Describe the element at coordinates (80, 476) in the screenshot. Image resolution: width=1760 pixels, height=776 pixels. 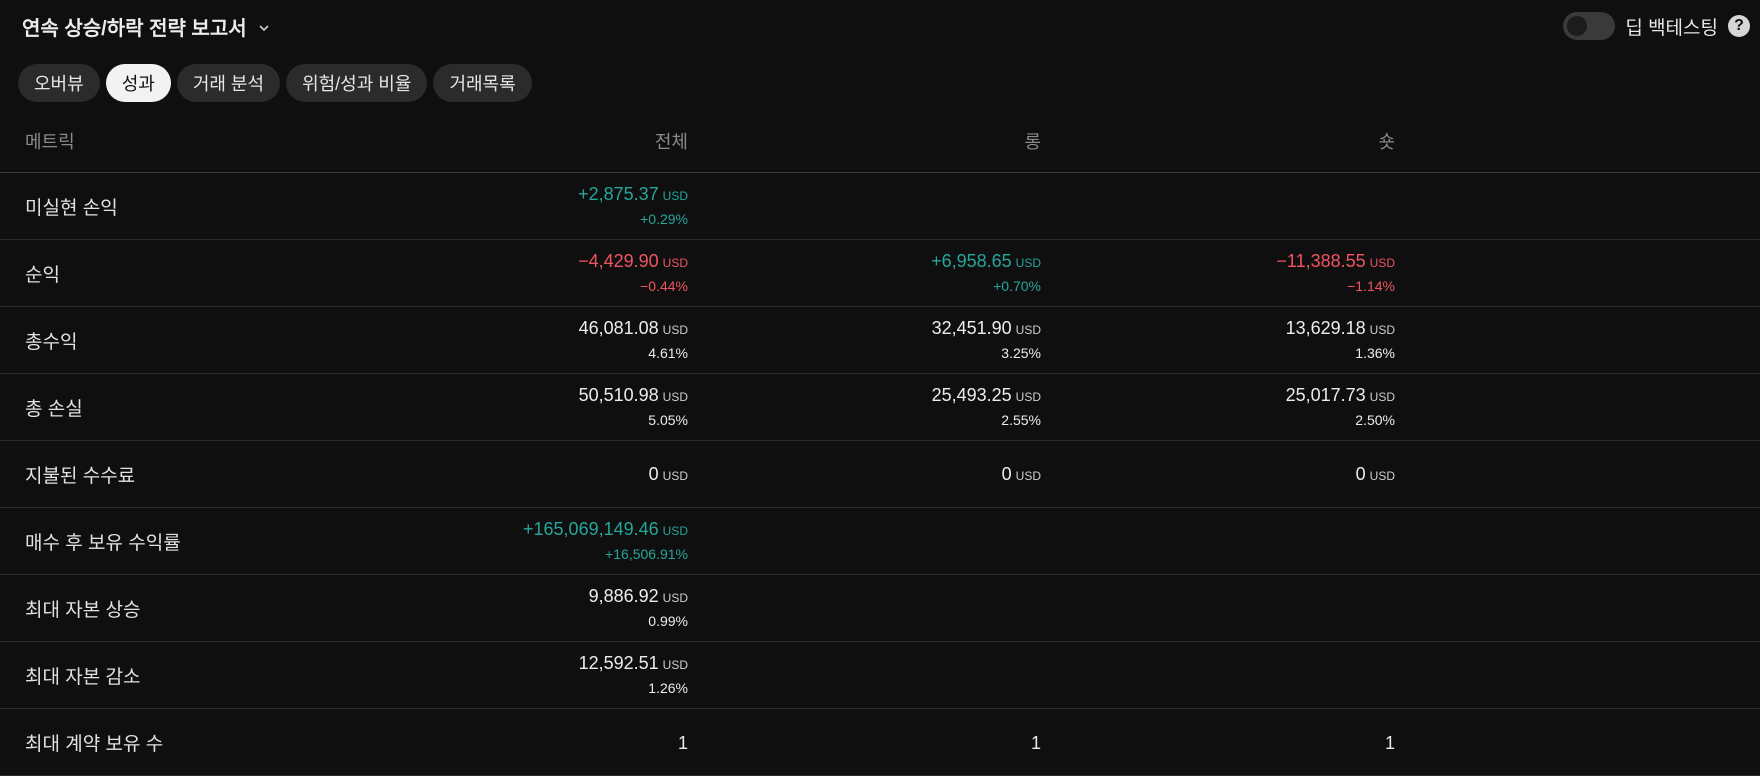
I see `row-label: 지불된 수수료` at that location.